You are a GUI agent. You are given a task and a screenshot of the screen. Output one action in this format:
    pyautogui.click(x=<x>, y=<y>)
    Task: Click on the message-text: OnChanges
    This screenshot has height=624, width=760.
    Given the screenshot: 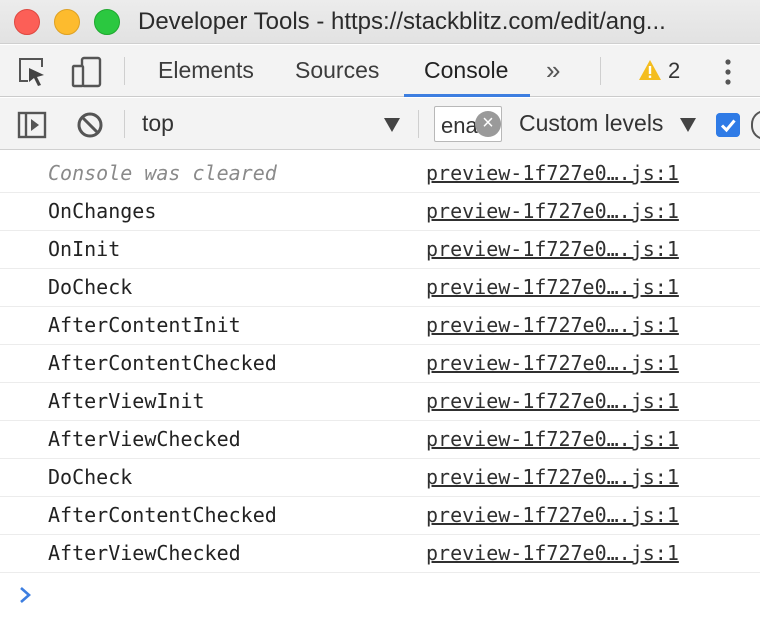 What is the action you would take?
    pyautogui.click(x=102, y=211)
    